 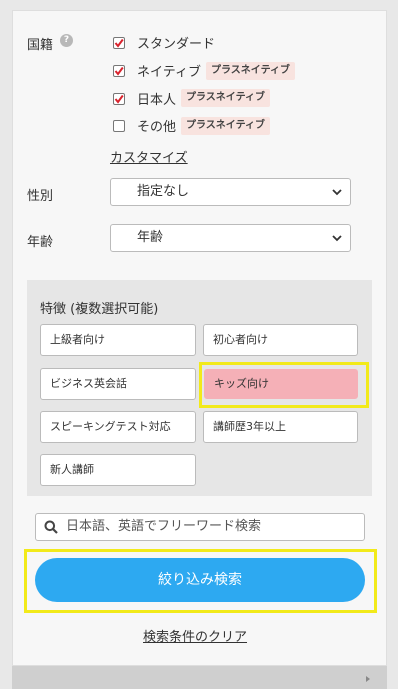 I want to click on chip-new-teacher: 新人講師, so click(x=118, y=470).